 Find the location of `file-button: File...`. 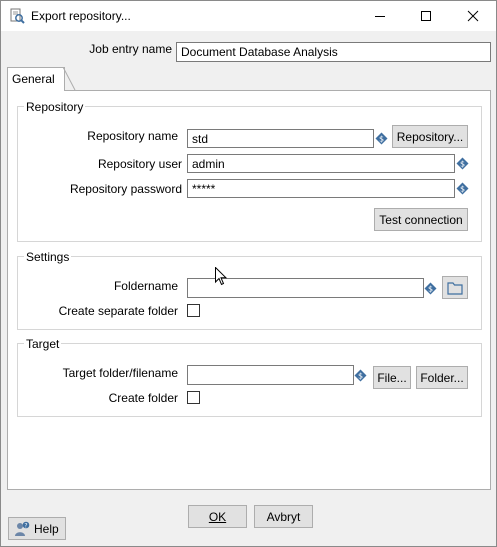

file-button: File... is located at coordinates (392, 377).